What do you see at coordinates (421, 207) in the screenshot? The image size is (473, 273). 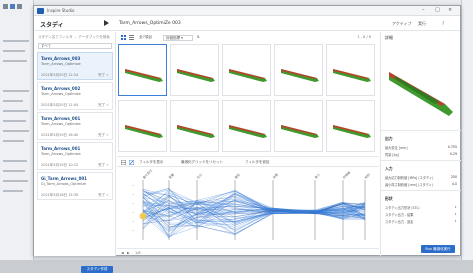 I see `detail-row: スタディ出力形状 (STL) ↓` at bounding box center [421, 207].